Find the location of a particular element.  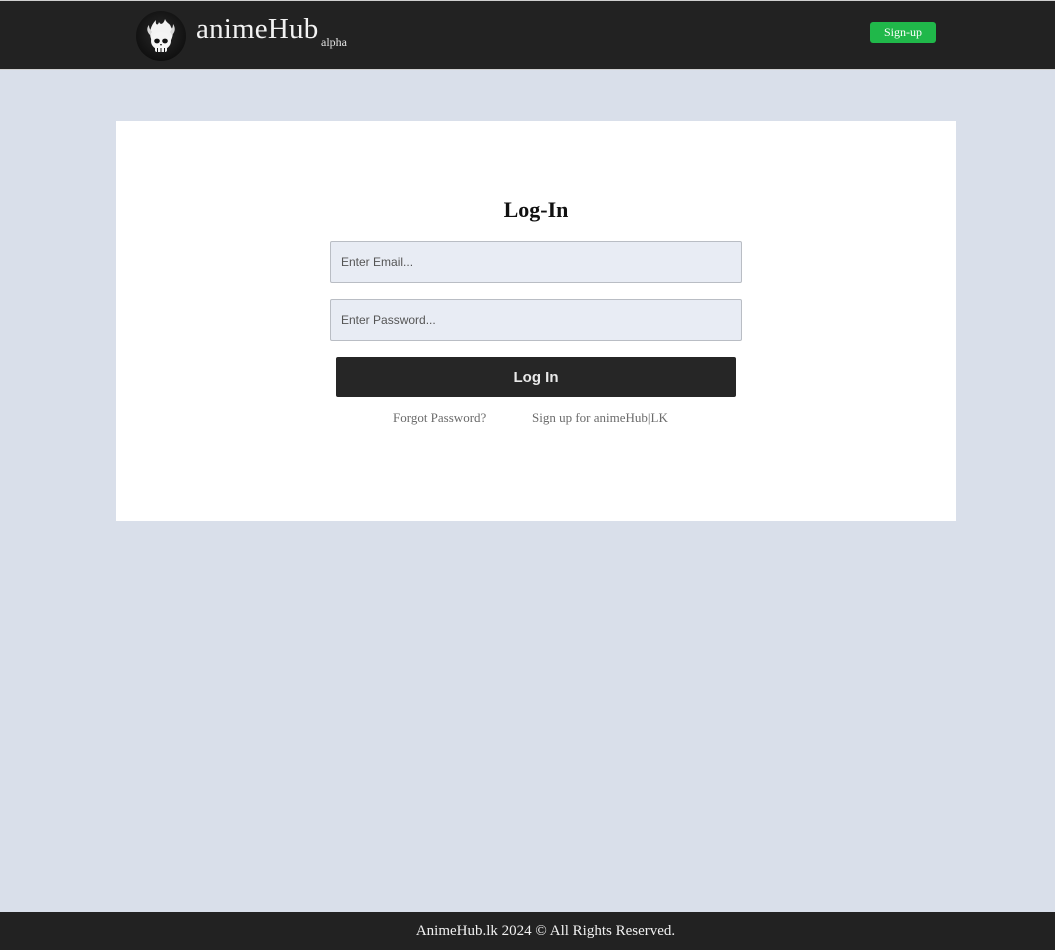

top-navbar: animeHub alpha Sign-up is located at coordinates (527, 35).